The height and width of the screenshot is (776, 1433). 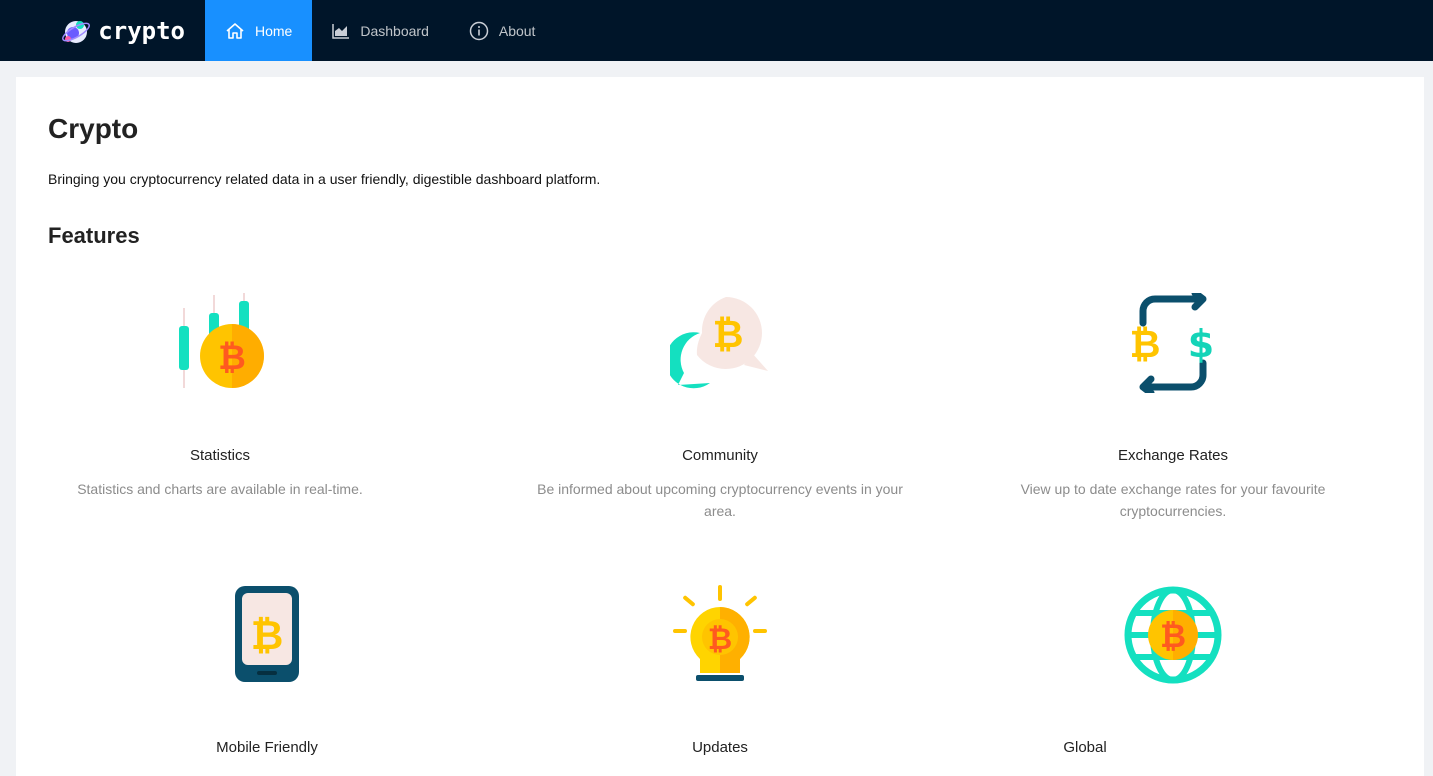 What do you see at coordinates (517, 30) in the screenshot?
I see `nav-item-label: About` at bounding box center [517, 30].